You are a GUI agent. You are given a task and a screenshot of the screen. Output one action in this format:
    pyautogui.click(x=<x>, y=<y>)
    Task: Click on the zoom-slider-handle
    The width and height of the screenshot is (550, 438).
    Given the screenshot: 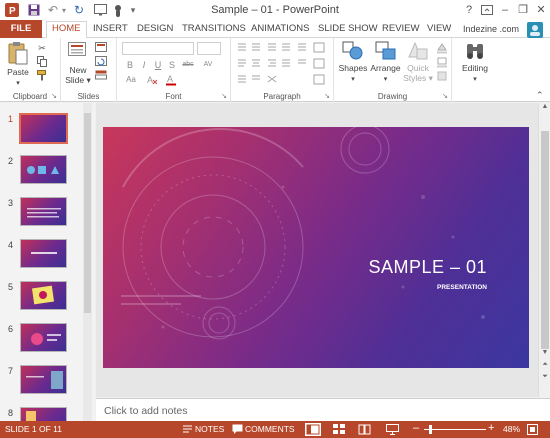 What is the action you would take?
    pyautogui.click(x=430, y=429)
    